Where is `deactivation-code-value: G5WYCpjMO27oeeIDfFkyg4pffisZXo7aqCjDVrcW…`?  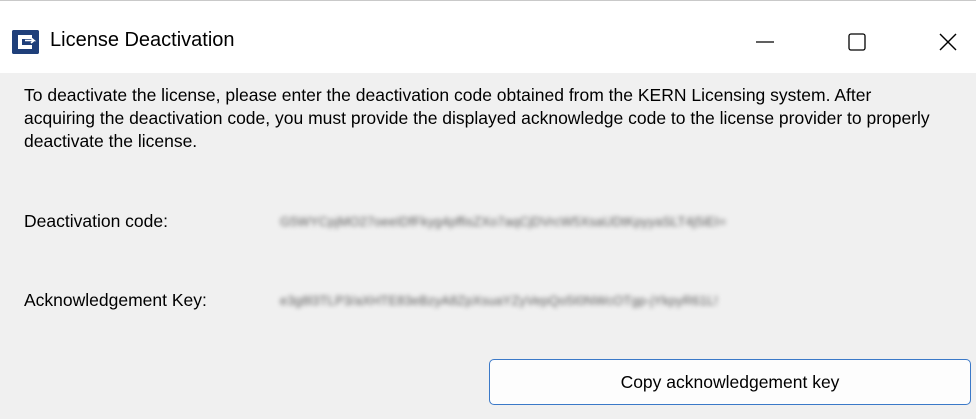 deactivation-code-value: G5WYCpjMO27oeeIDfFkyg4pffisZXo7aqCjDVrcW… is located at coordinates (626, 222).